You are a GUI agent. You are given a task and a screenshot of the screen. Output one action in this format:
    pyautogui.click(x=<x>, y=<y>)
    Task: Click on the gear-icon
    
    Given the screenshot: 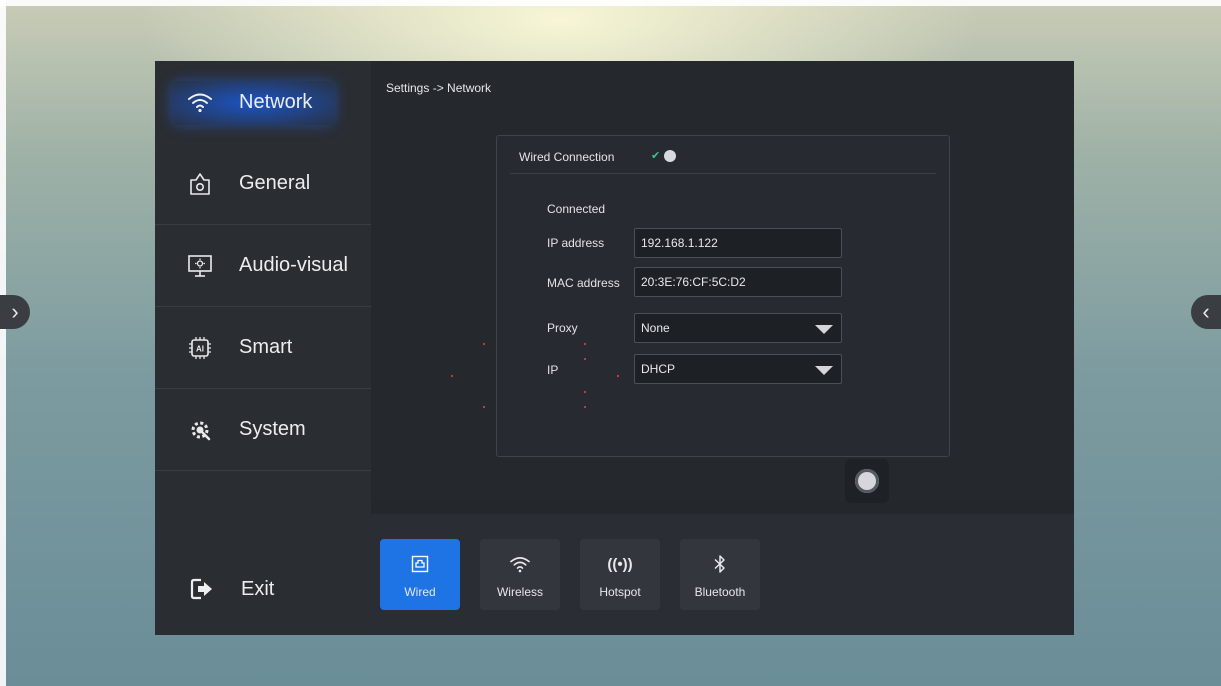 What is the action you would take?
    pyautogui.click(x=200, y=184)
    